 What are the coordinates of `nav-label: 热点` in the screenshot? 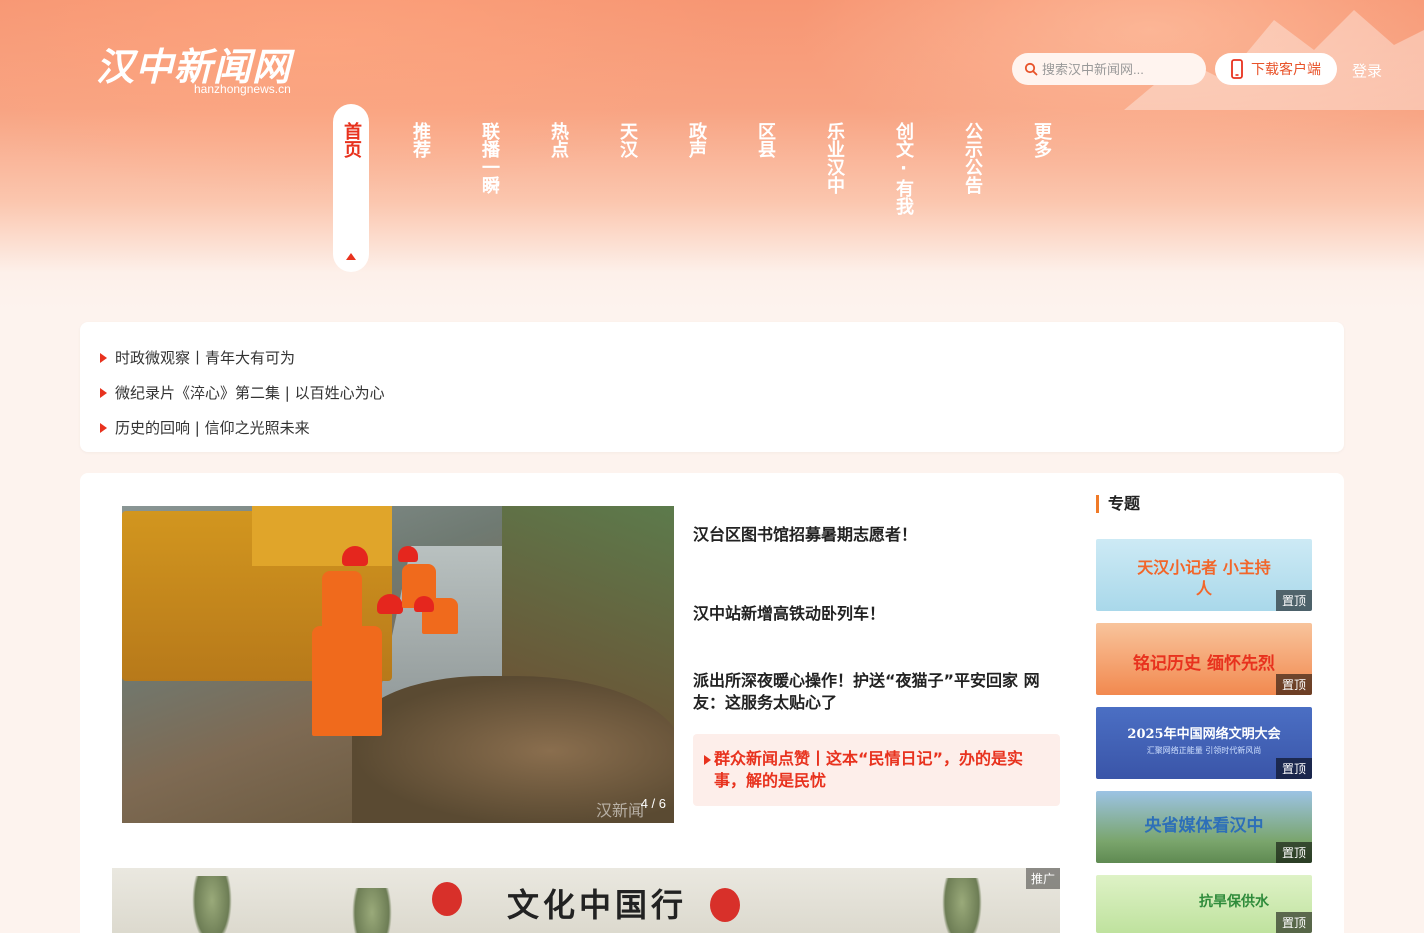 It's located at (558, 140).